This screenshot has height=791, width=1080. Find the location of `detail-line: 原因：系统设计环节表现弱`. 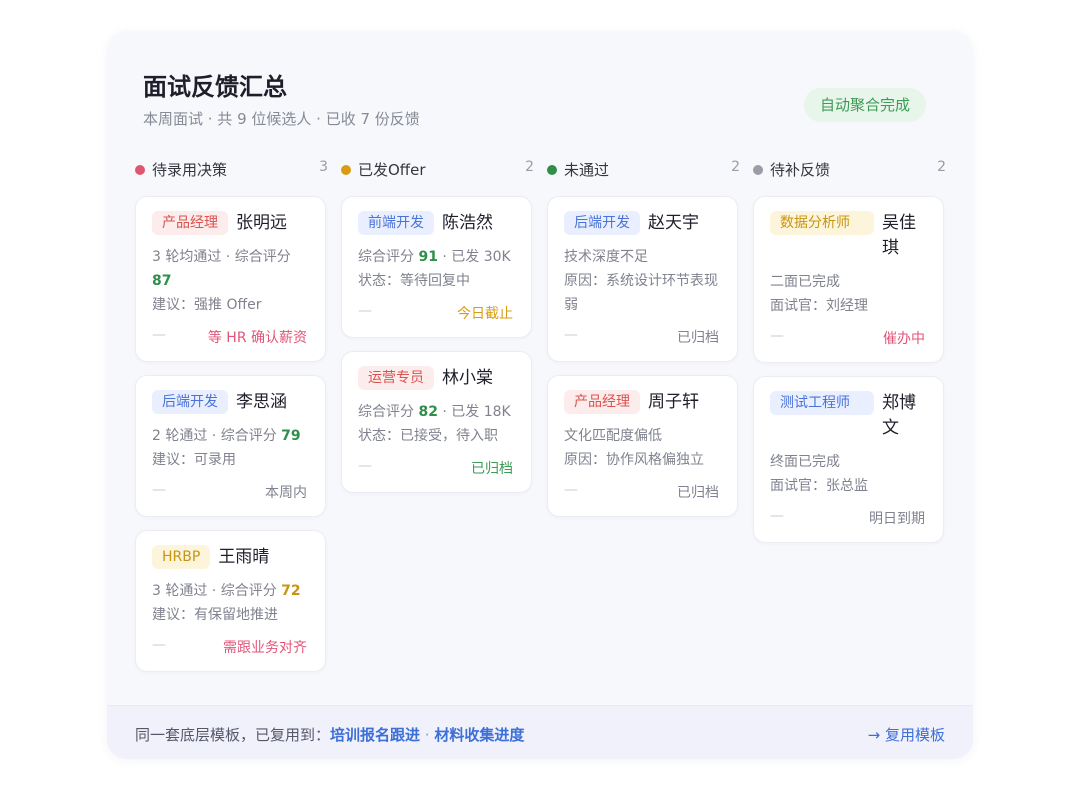

detail-line: 原因：系统设计环节表现弱 is located at coordinates (641, 293).